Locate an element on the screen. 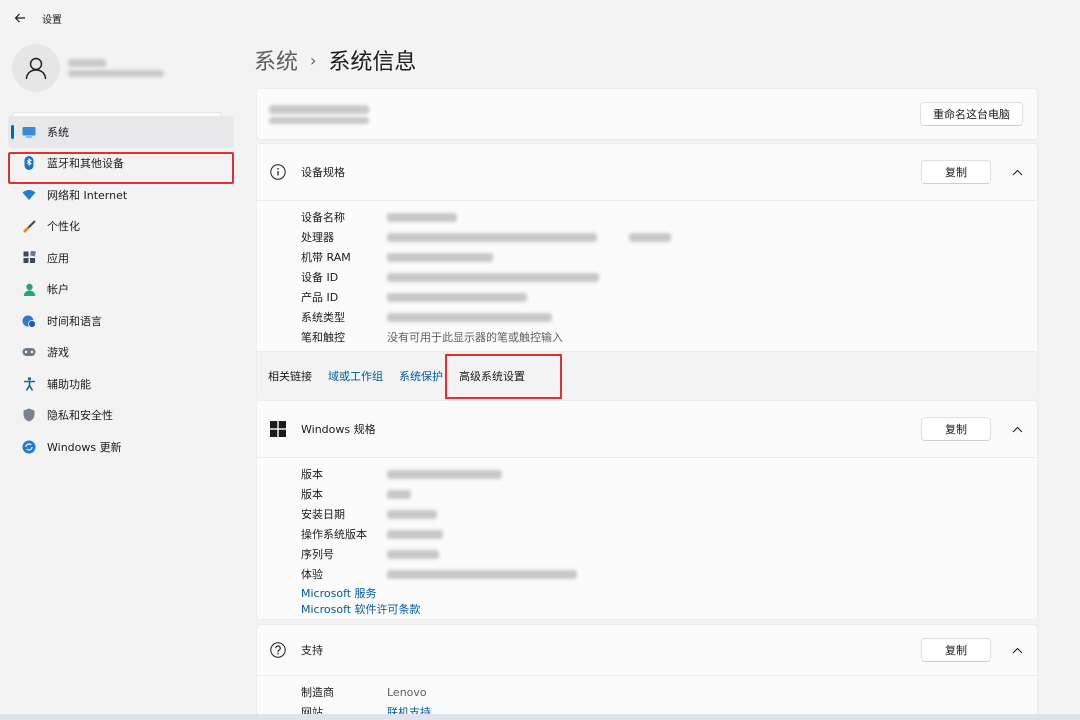 The height and width of the screenshot is (720, 1080). sidebar-item-label: 时间和语言 is located at coordinates (74, 321).